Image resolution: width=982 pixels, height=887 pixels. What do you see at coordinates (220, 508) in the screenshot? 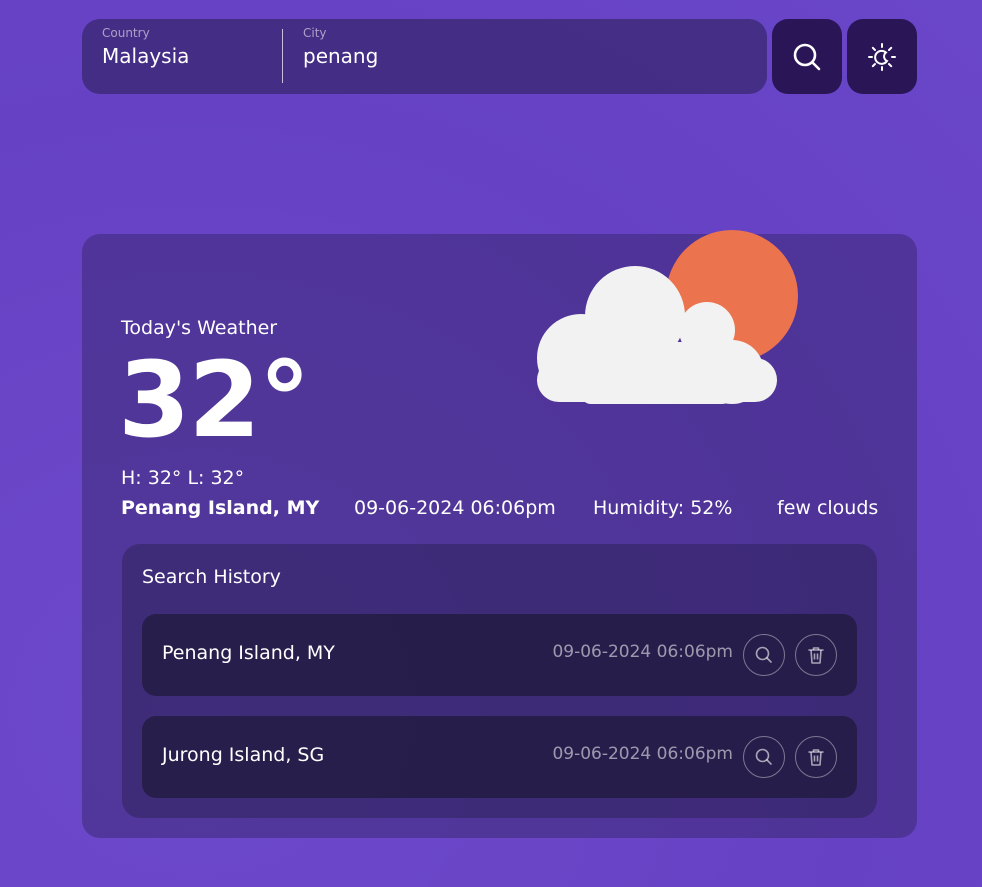
I see `location-name: Penang Island, MY` at bounding box center [220, 508].